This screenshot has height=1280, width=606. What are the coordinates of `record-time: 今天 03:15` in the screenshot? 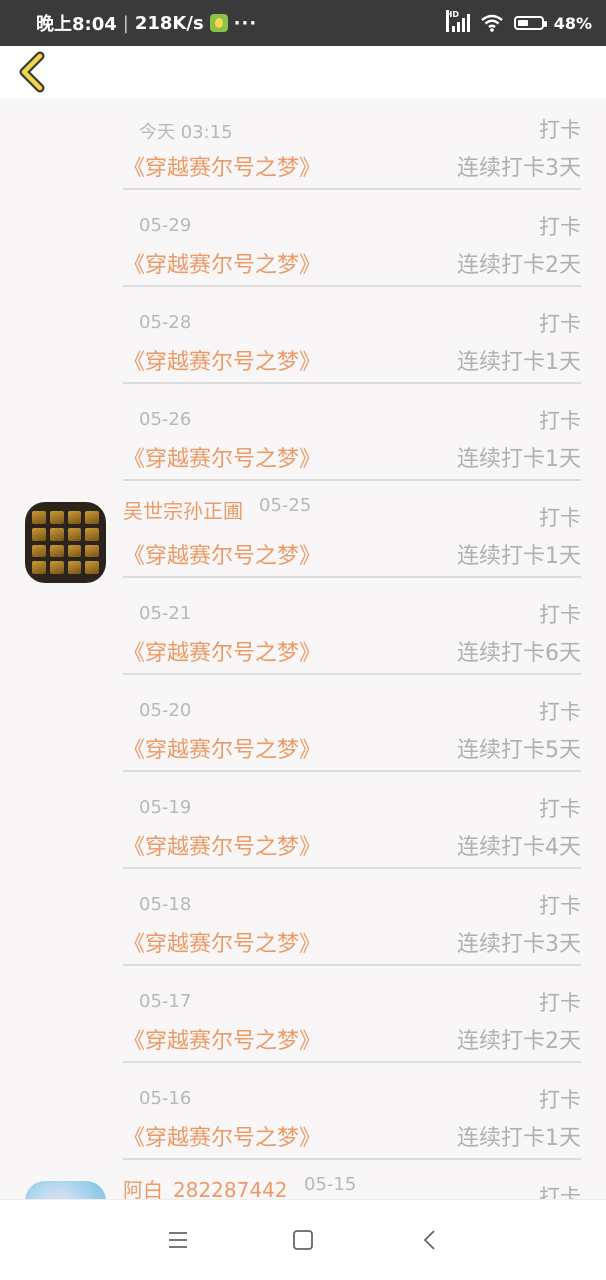 It's located at (186, 132).